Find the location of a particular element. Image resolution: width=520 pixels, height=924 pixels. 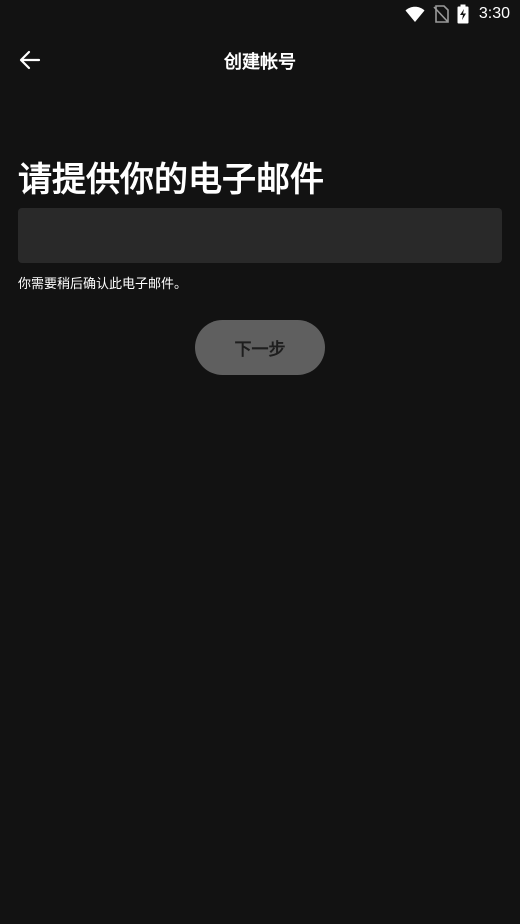

next-button: 下一步 is located at coordinates (260, 347).